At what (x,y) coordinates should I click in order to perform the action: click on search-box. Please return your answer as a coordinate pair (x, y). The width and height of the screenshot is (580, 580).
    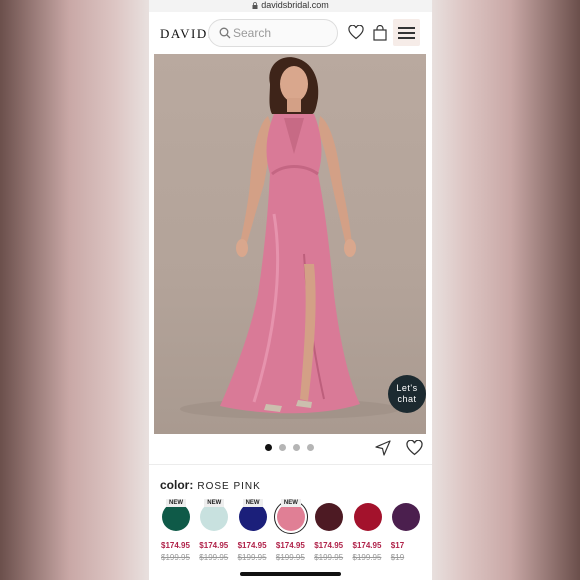
    Looking at the image, I should click on (273, 33).